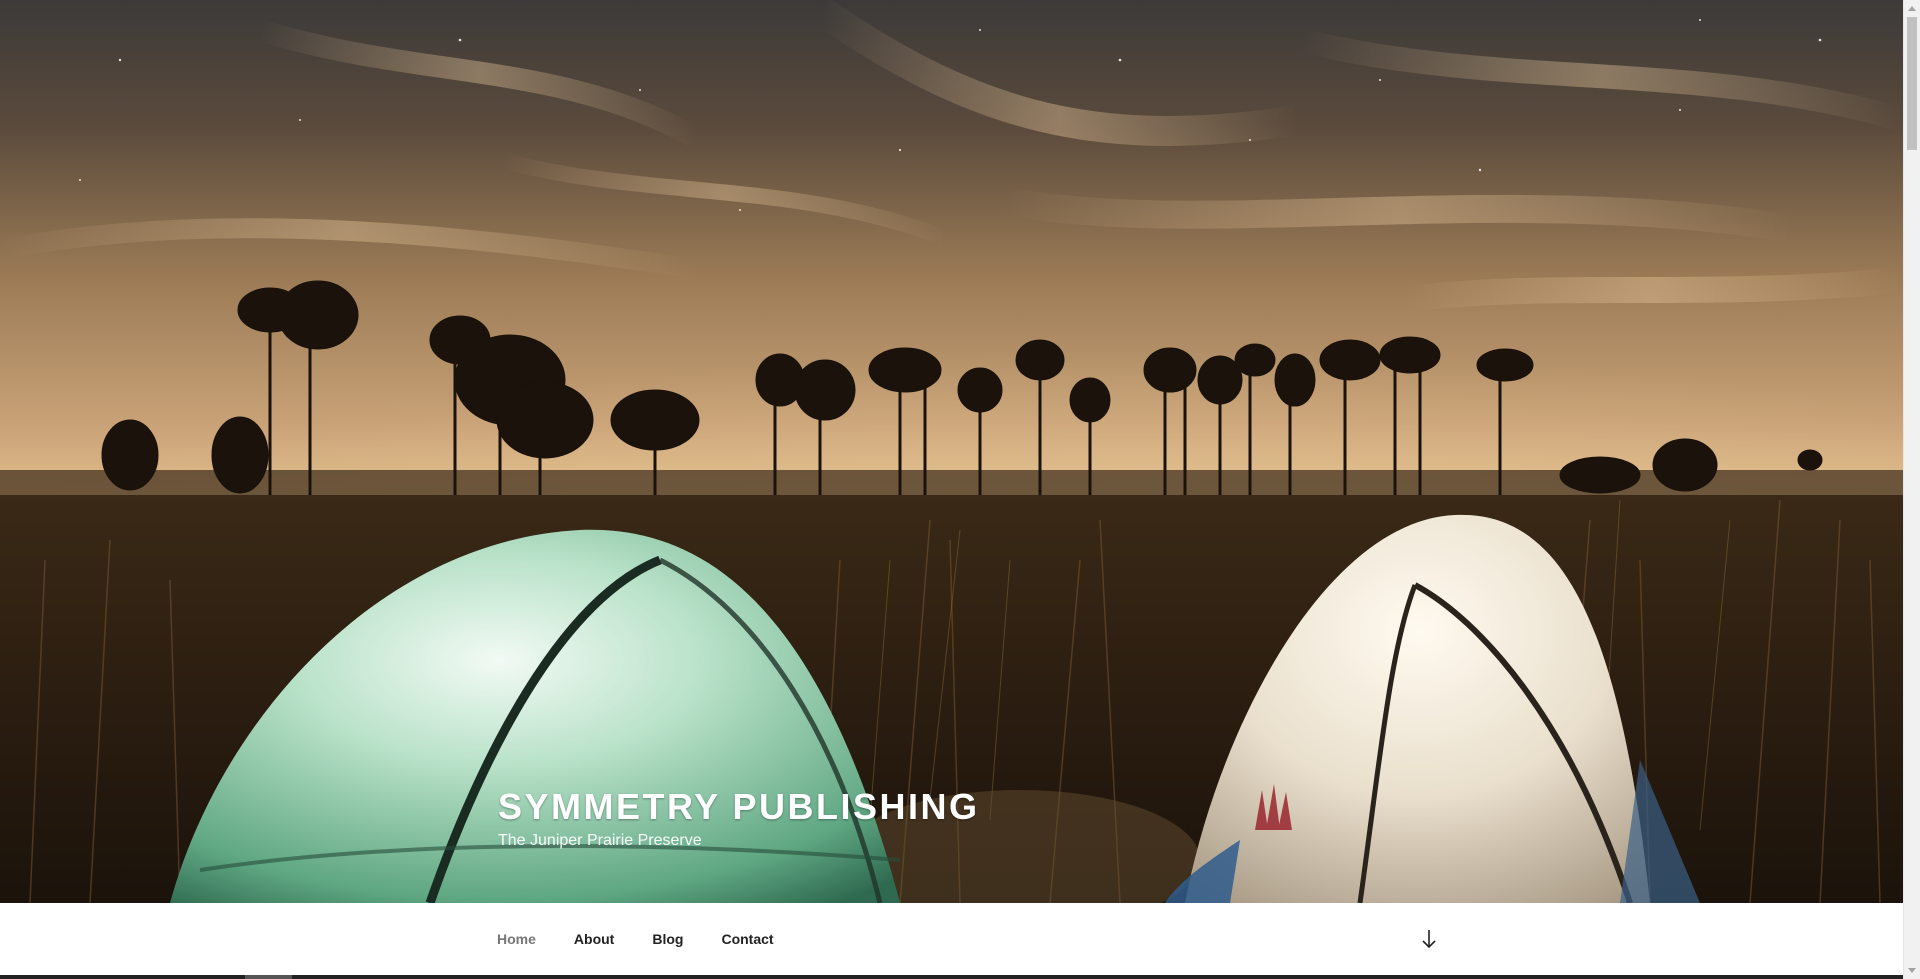 The width and height of the screenshot is (1920, 979). What do you see at coordinates (1912, 970) in the screenshot?
I see `scroll-down-arrow-icon` at bounding box center [1912, 970].